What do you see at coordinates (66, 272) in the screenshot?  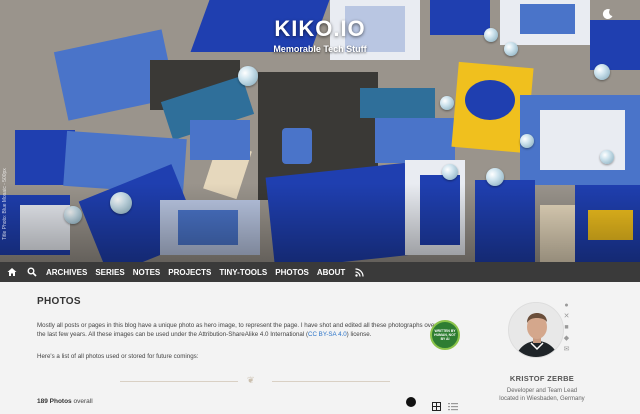 I see `nav-archives: ARCHIVES` at bounding box center [66, 272].